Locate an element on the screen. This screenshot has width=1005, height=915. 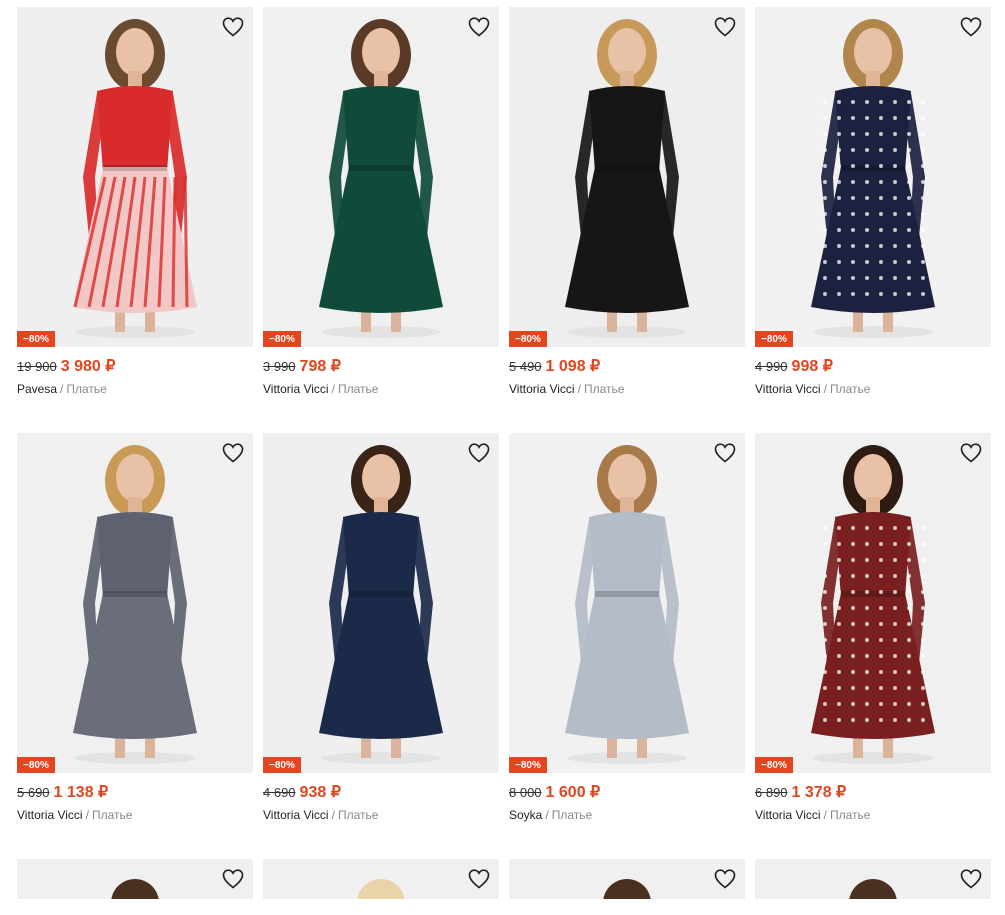
current-price: 798 ₽ is located at coordinates (320, 366).